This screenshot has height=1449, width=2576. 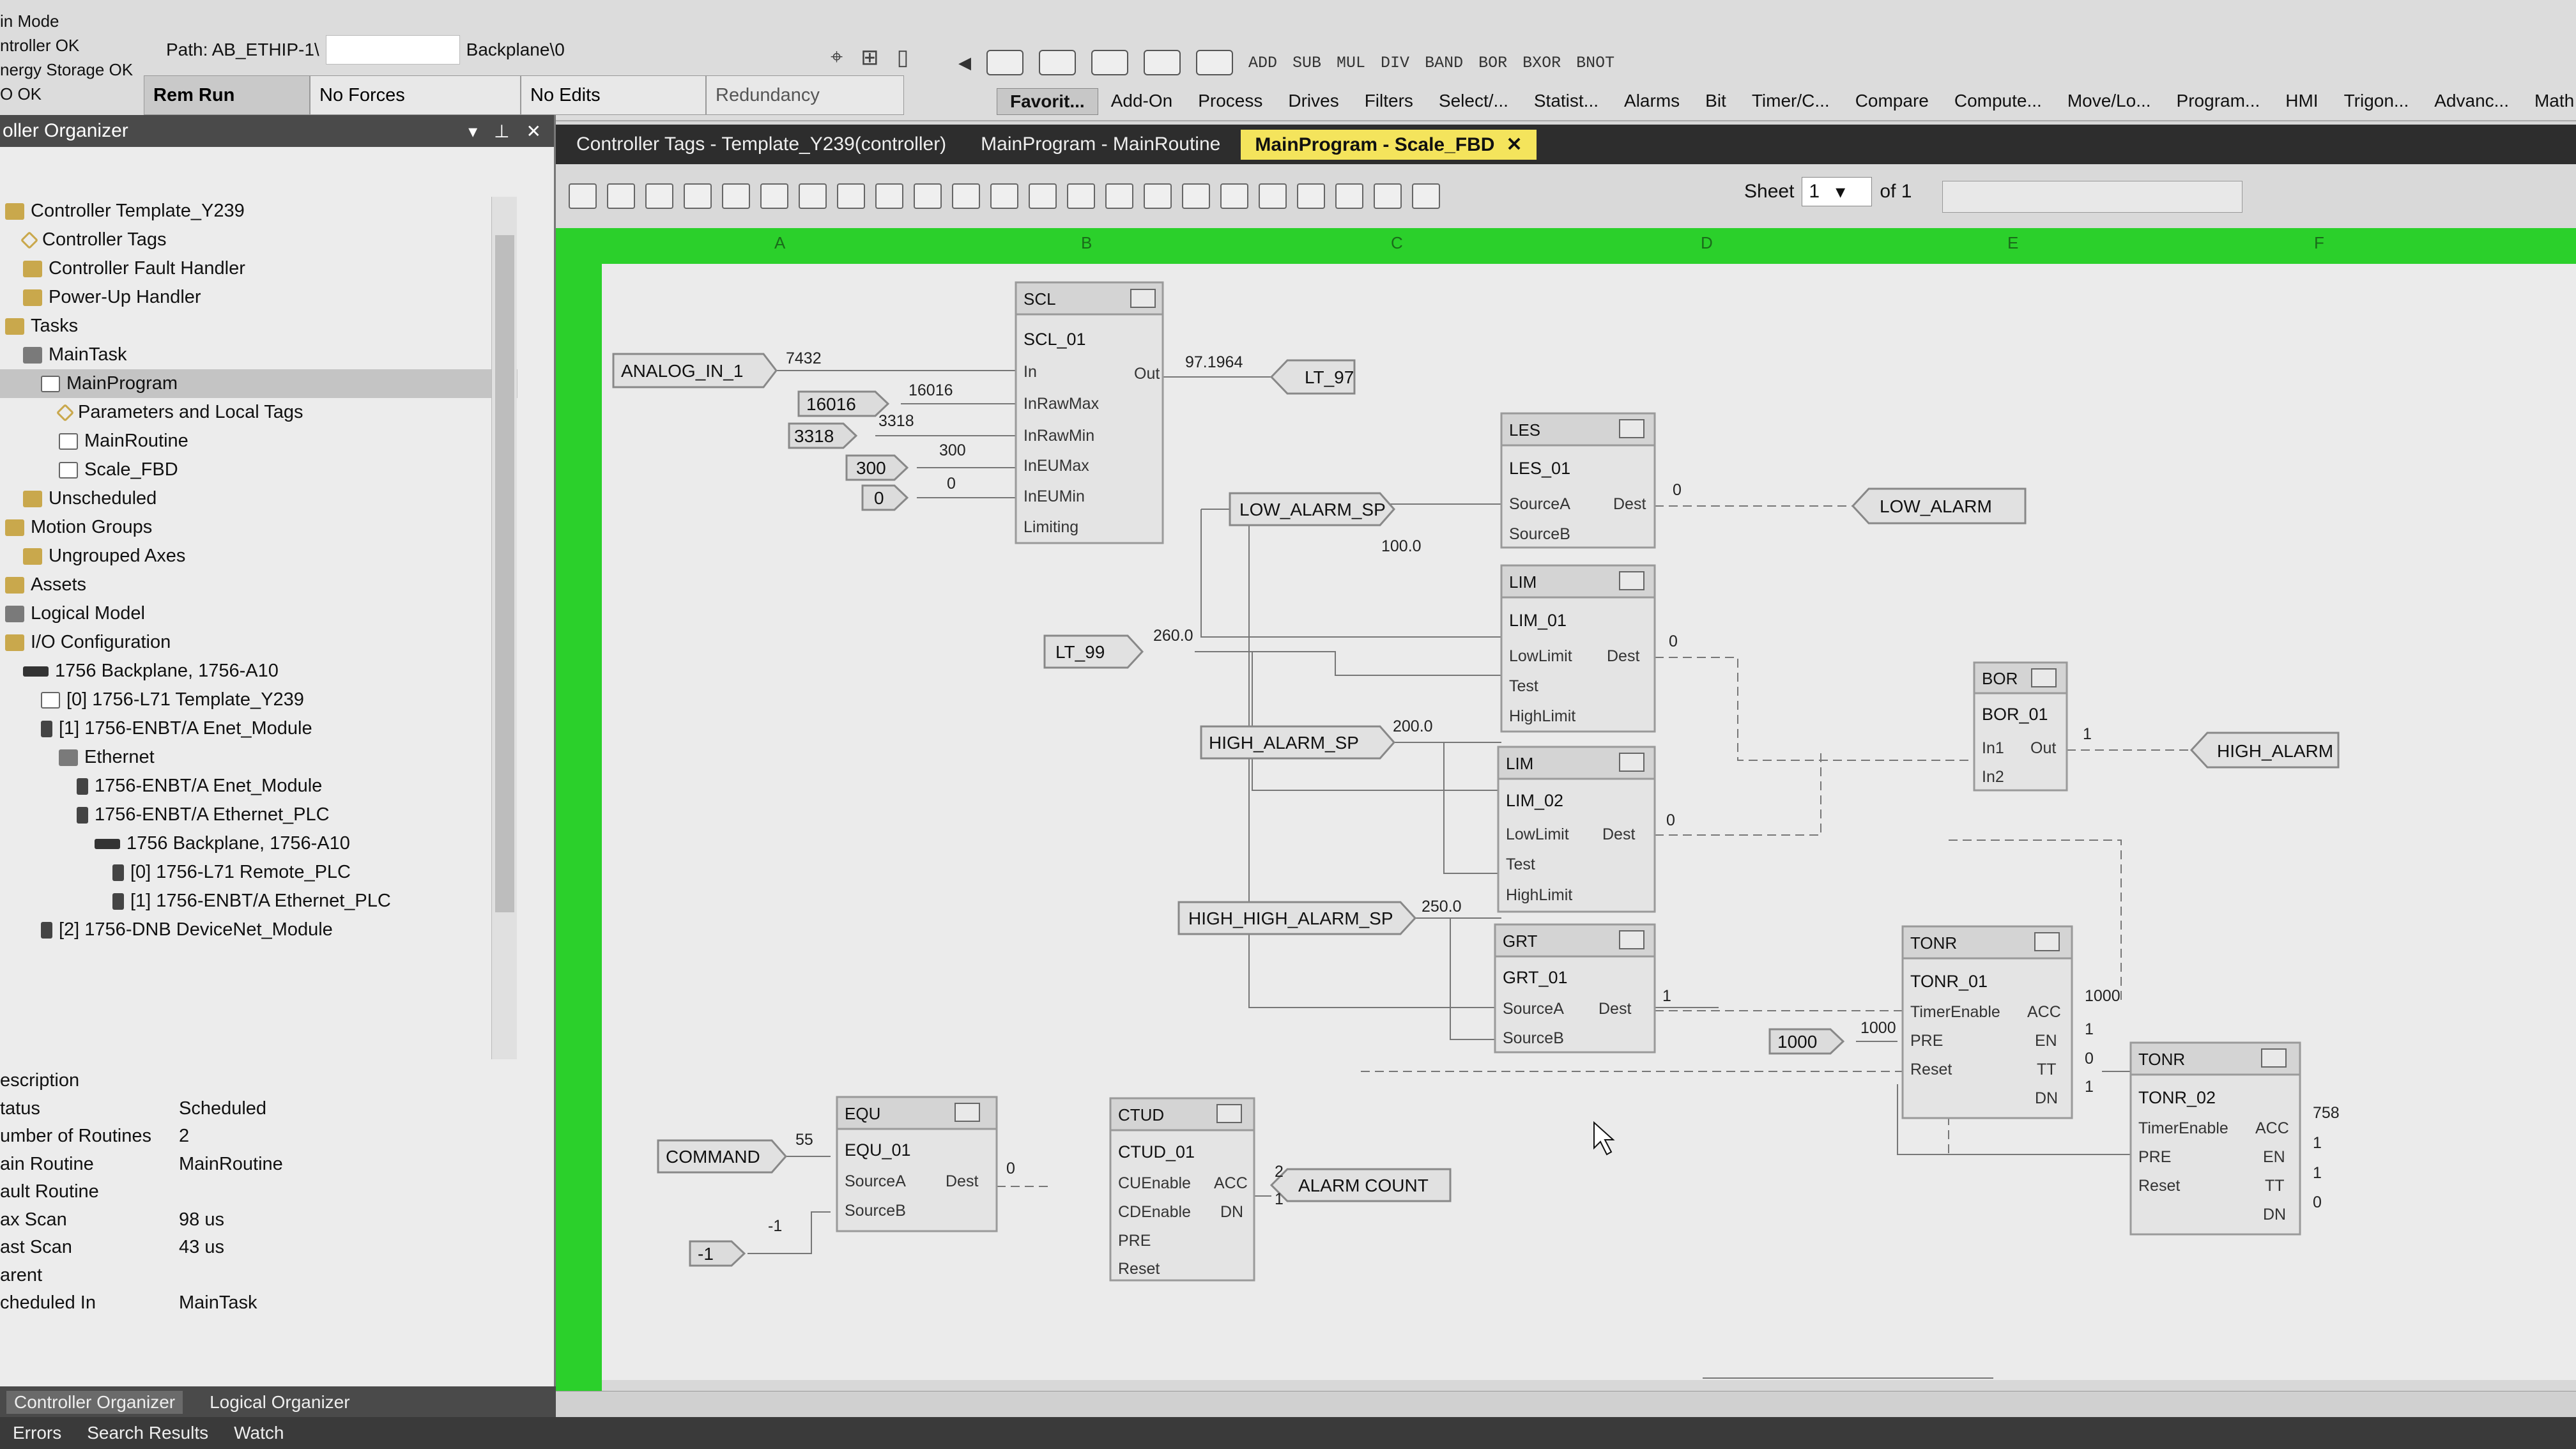 What do you see at coordinates (1229, 1113) in the screenshot?
I see `ctud-properties-button` at bounding box center [1229, 1113].